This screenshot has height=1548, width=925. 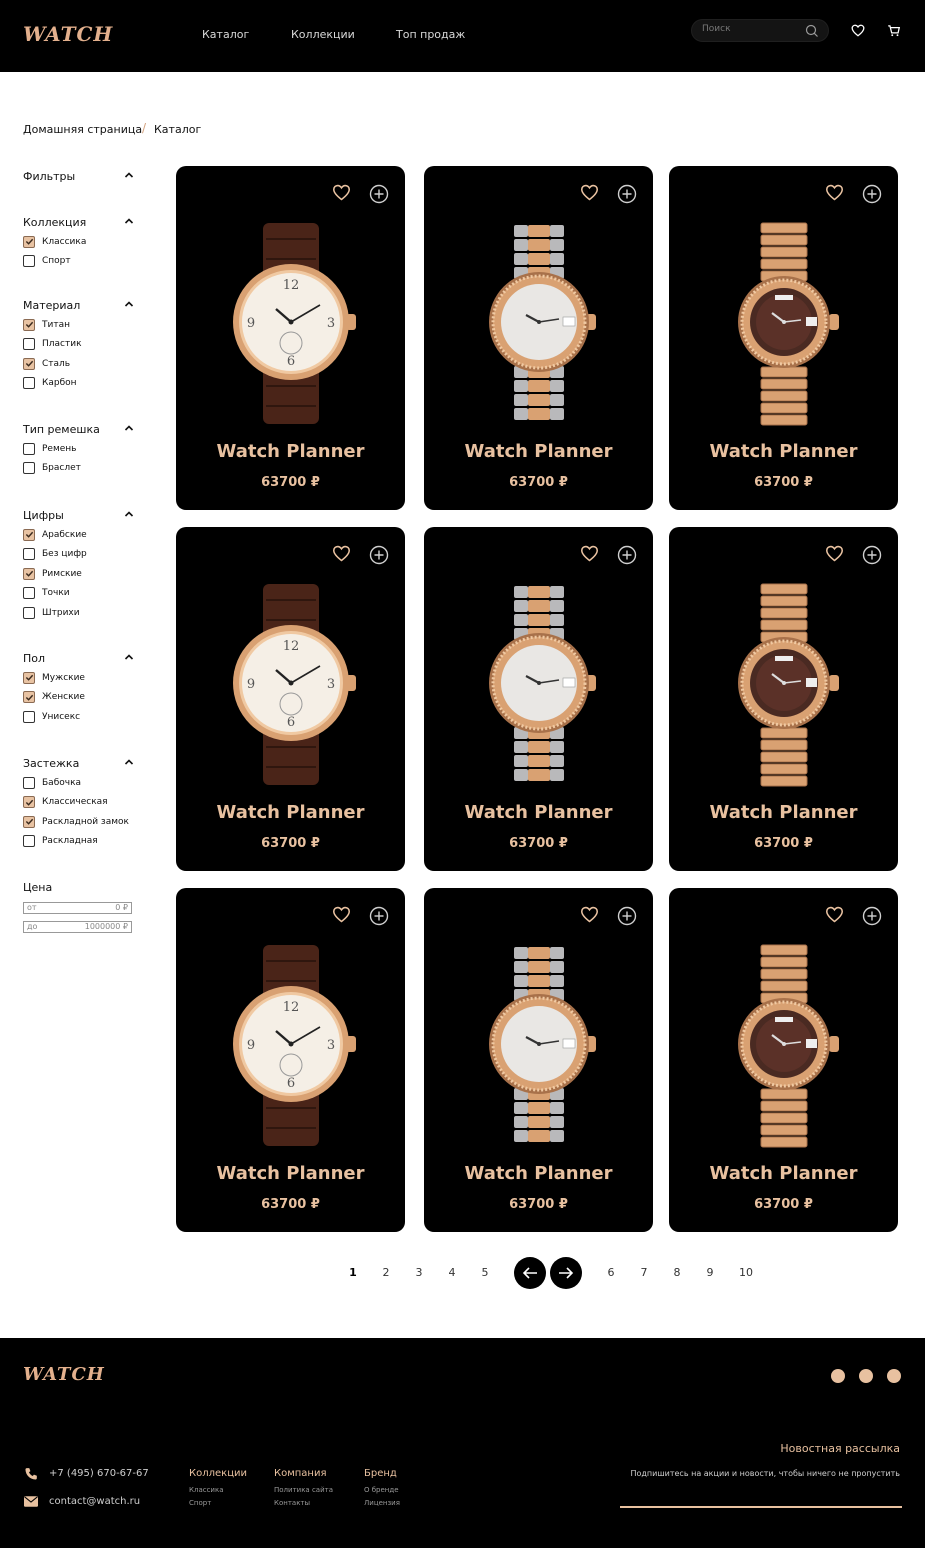 I want to click on filter-group-header: Материал, so click(x=79, y=305).